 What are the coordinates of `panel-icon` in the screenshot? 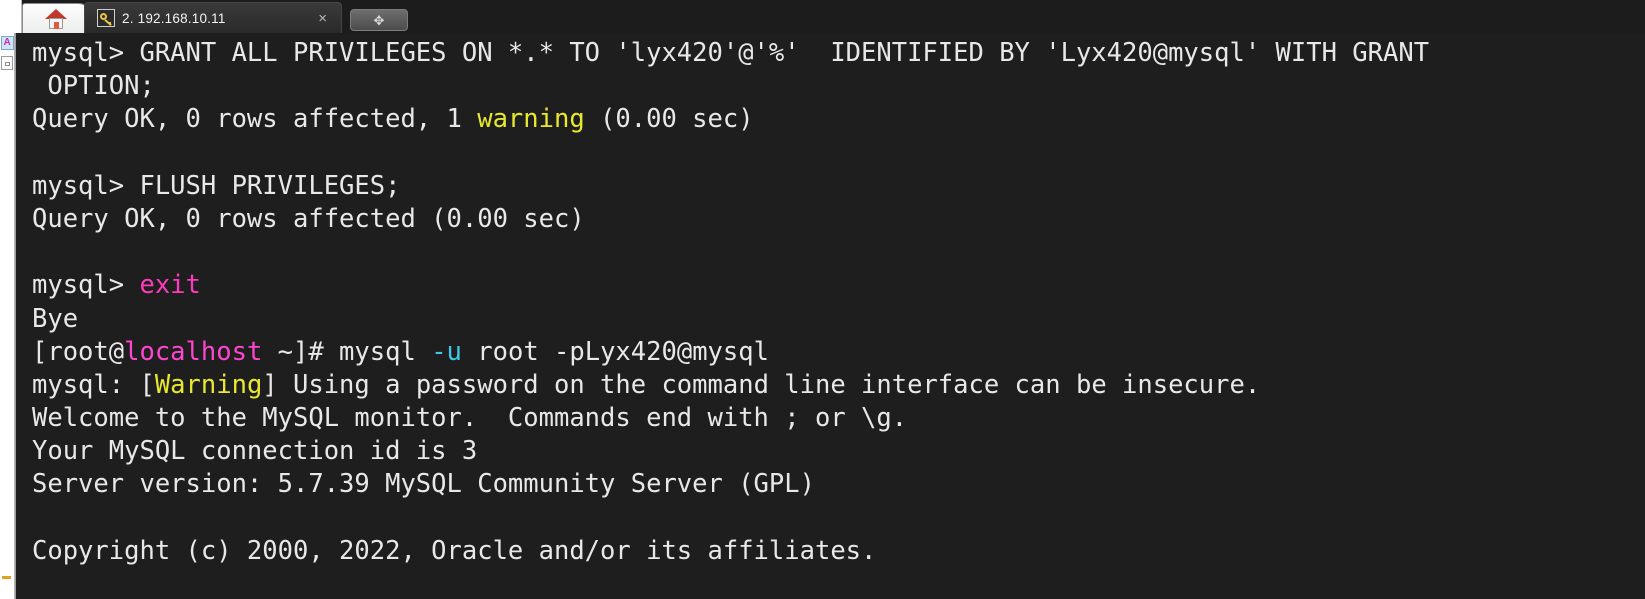 It's located at (7, 63).